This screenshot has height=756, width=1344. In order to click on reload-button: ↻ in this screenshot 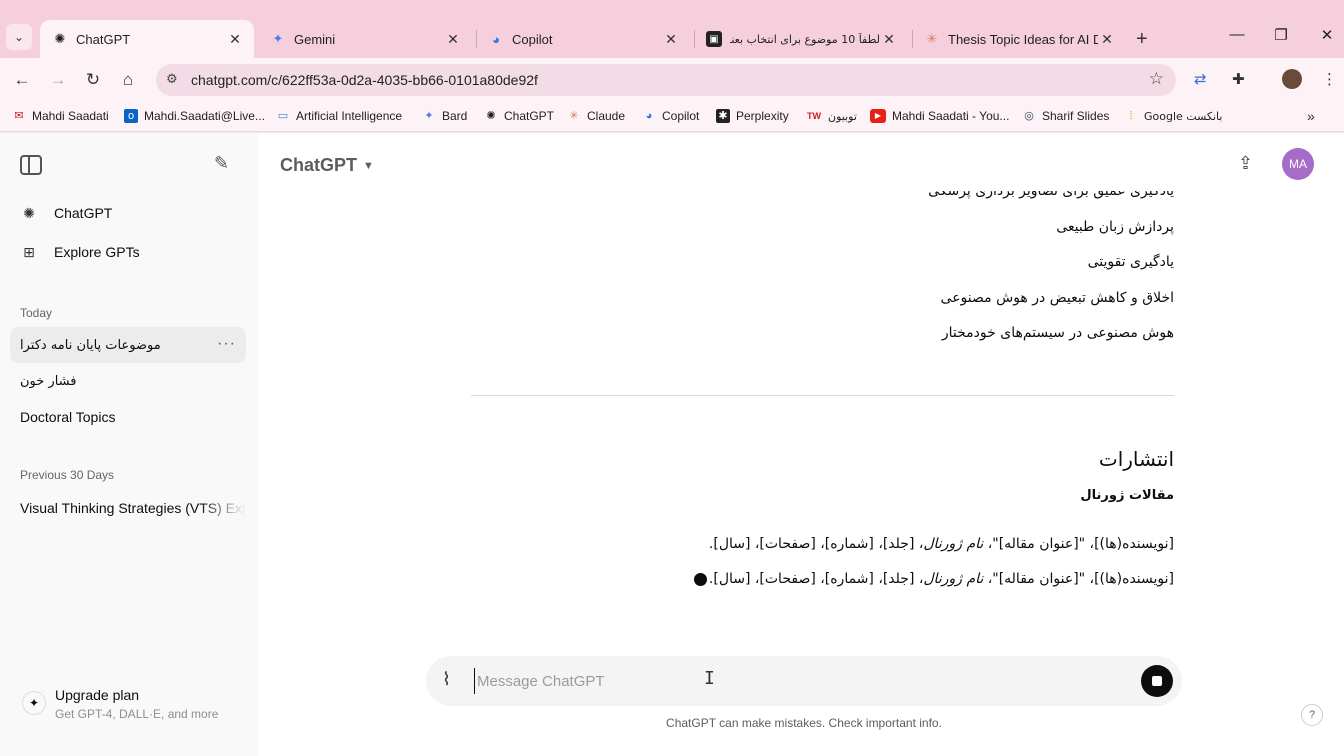, I will do `click(93, 80)`.